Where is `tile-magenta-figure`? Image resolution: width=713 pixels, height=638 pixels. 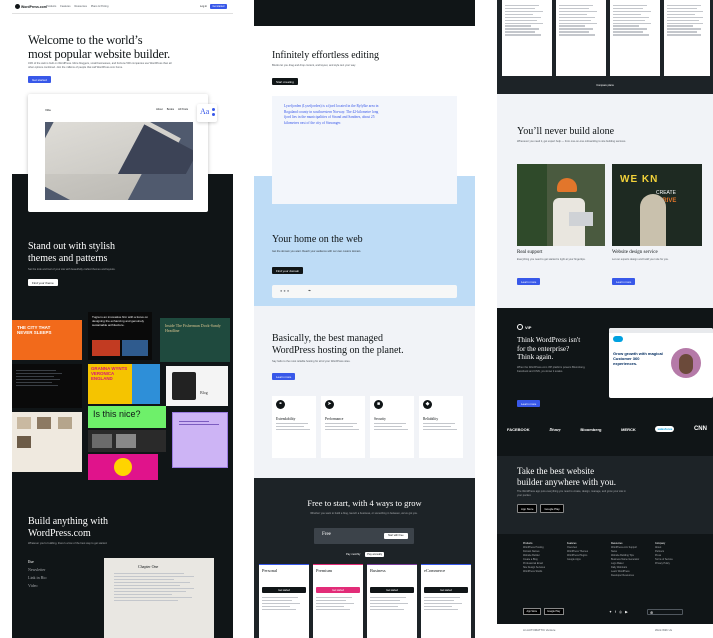
tile-magenta-figure is located at coordinates (123, 467).